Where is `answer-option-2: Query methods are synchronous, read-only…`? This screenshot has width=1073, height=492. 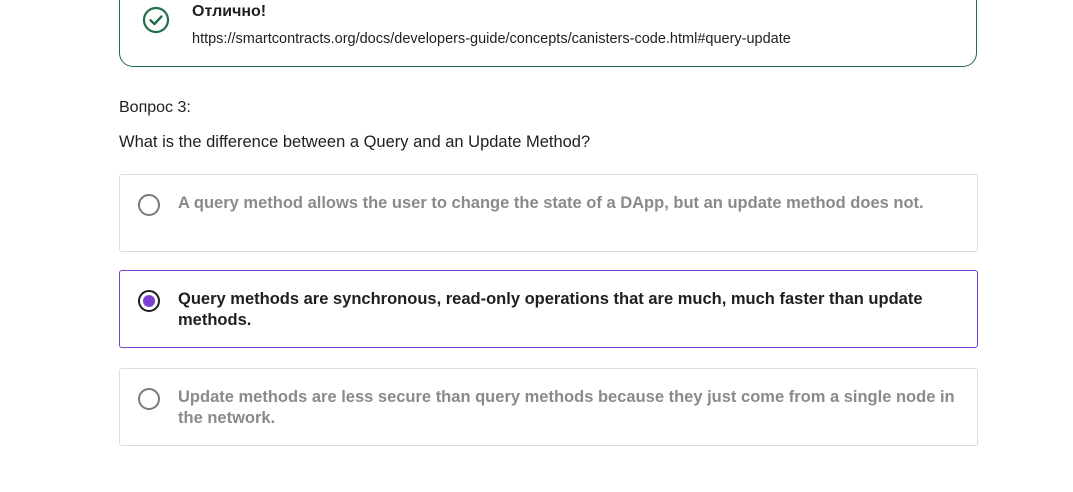 answer-option-2: Query methods are synchronous, read-only… is located at coordinates (548, 309).